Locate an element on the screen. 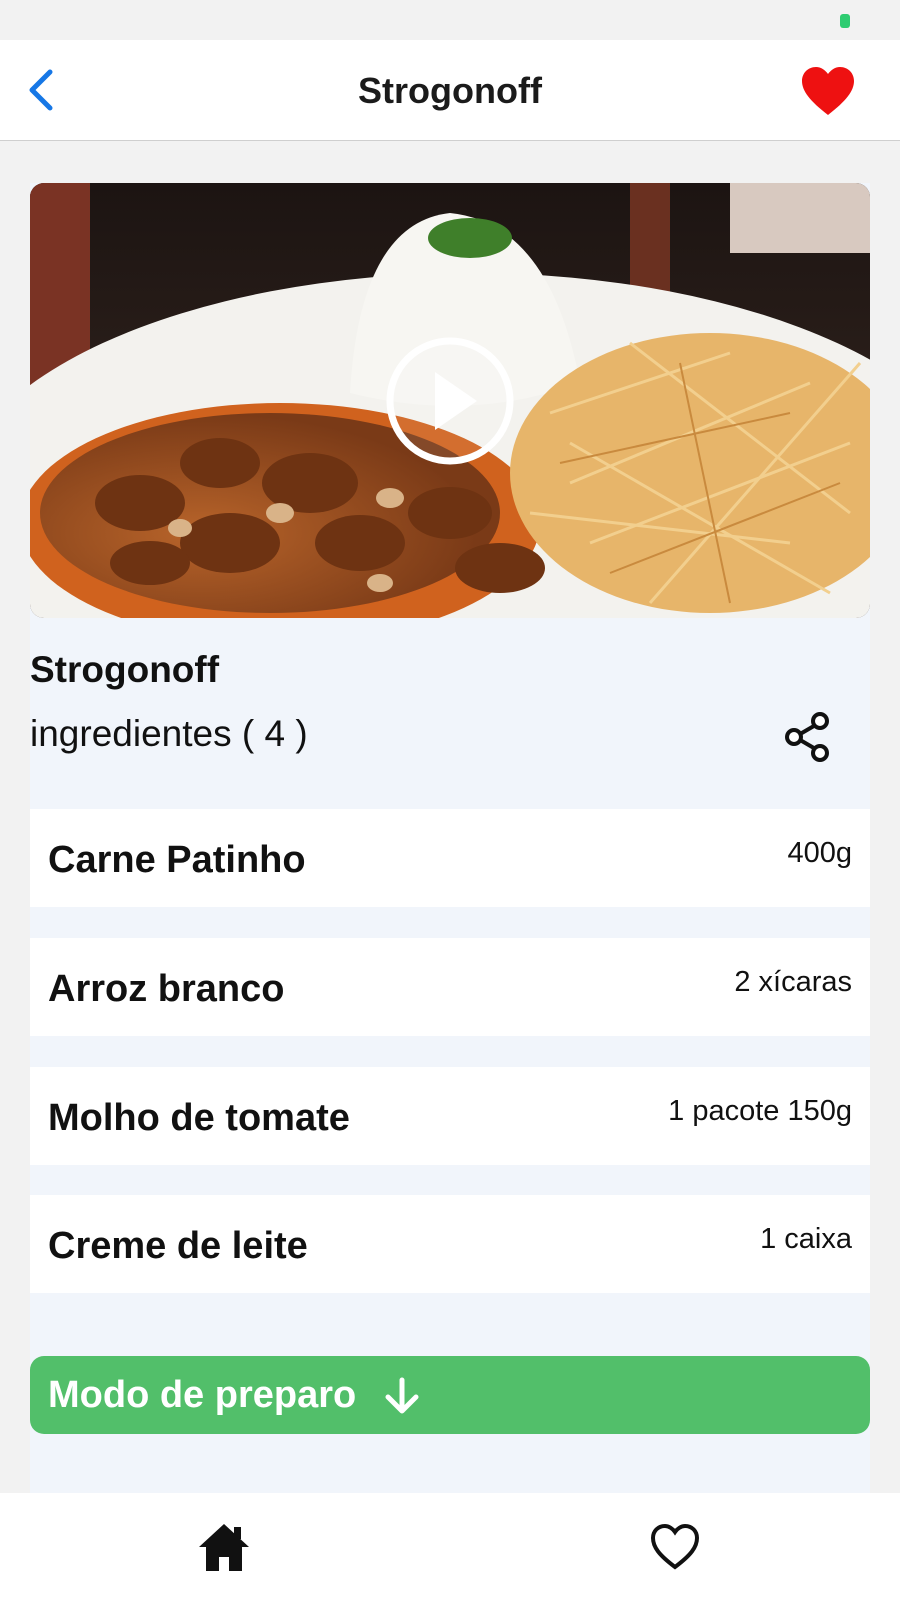 The image size is (900, 1600). bottom-tab-bar is located at coordinates (450, 1546).